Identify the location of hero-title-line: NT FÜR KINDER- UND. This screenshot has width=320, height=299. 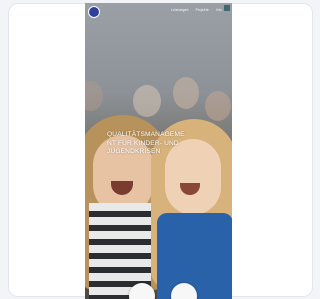
(143, 143).